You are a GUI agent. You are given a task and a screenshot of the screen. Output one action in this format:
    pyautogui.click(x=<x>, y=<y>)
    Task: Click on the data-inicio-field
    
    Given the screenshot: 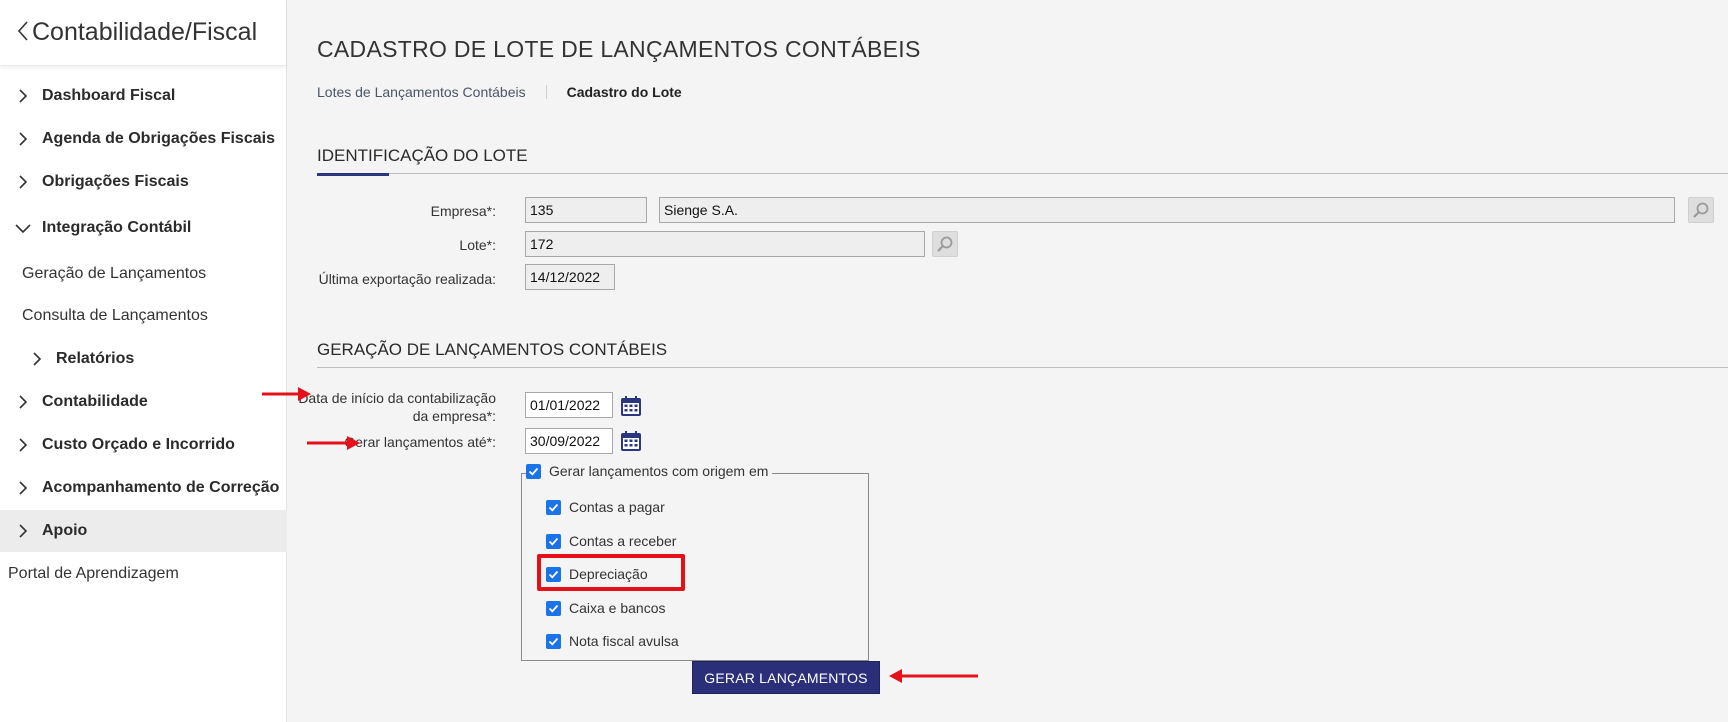 What is the action you would take?
    pyautogui.click(x=569, y=405)
    